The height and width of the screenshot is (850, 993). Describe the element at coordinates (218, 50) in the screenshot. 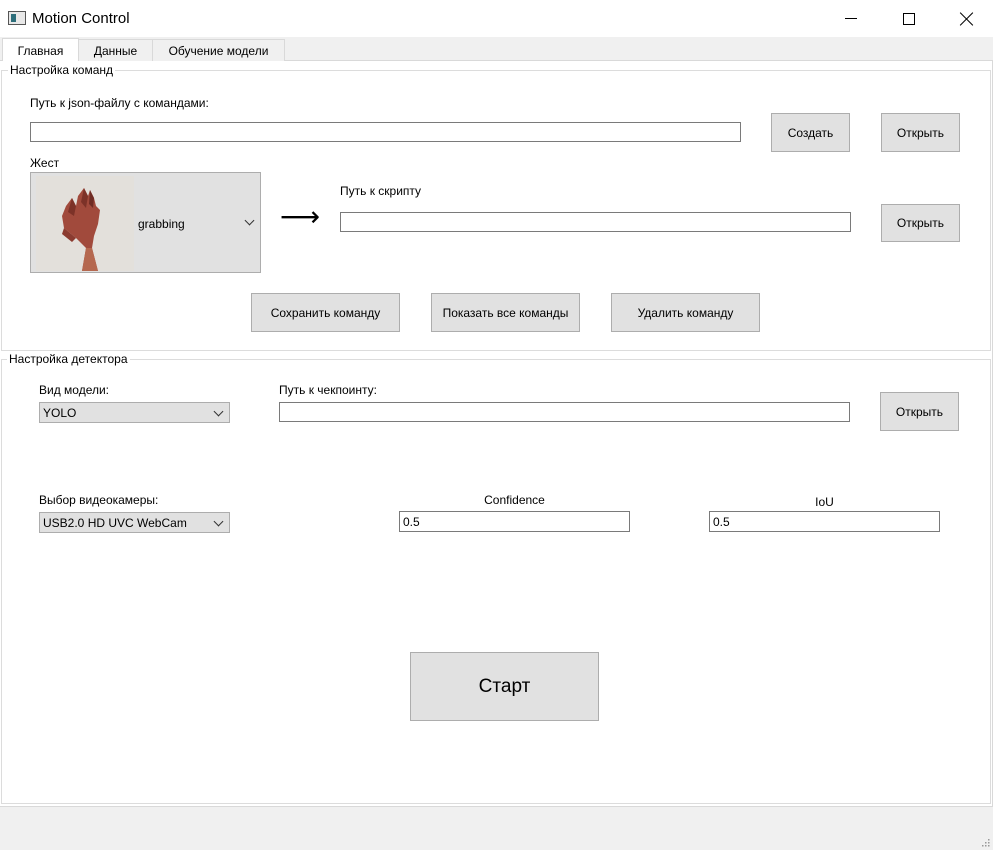

I see `tab-model-training: Обучение модели` at that location.